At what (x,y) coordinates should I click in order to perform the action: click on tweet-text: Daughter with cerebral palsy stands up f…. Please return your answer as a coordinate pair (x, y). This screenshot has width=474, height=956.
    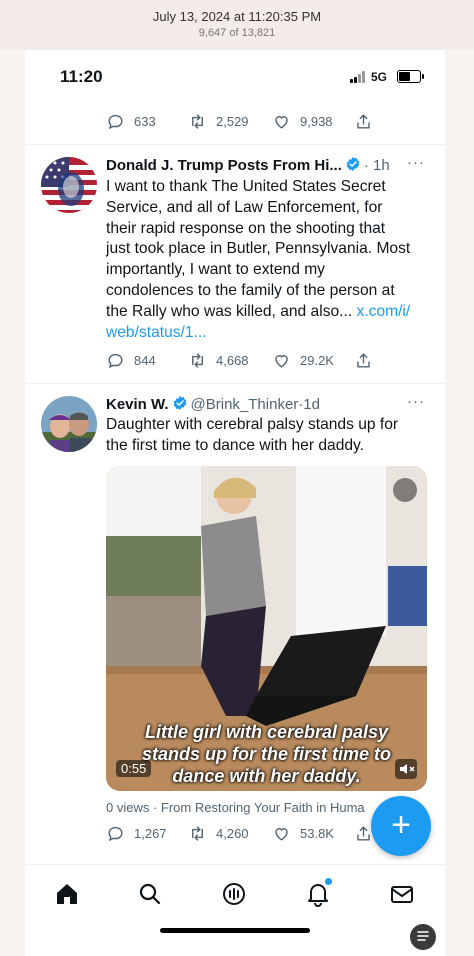
    Looking at the image, I should click on (271, 436).